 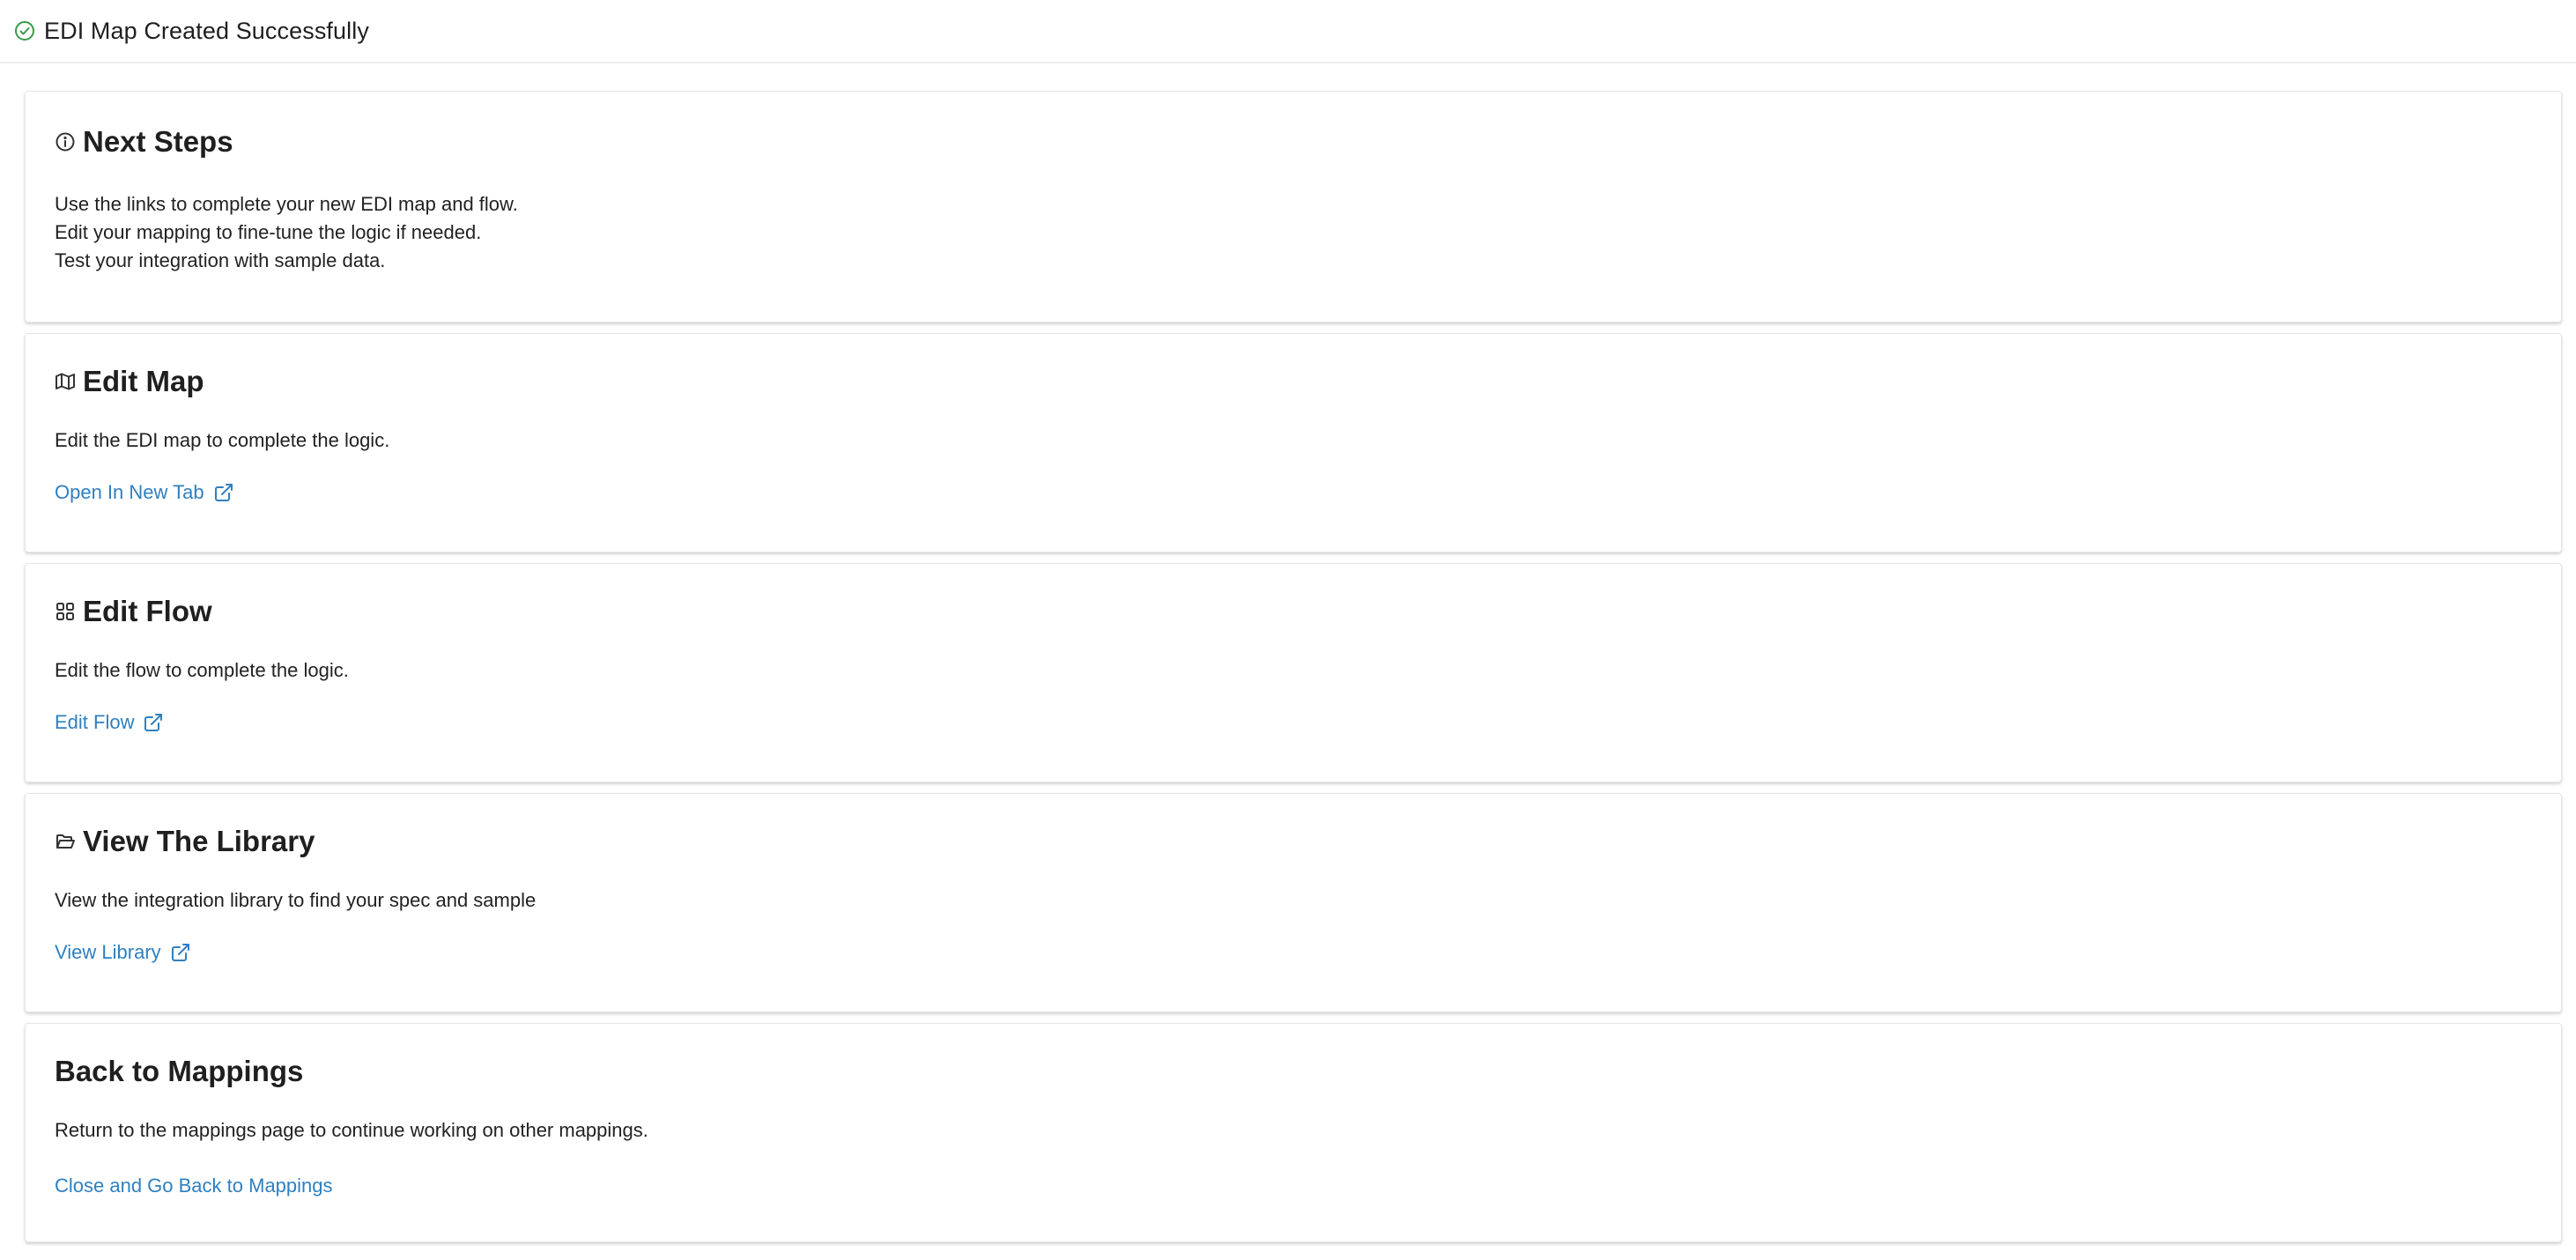 I want to click on edit-map-description: Edit the EDI map to complete the logic., so click(x=223, y=440).